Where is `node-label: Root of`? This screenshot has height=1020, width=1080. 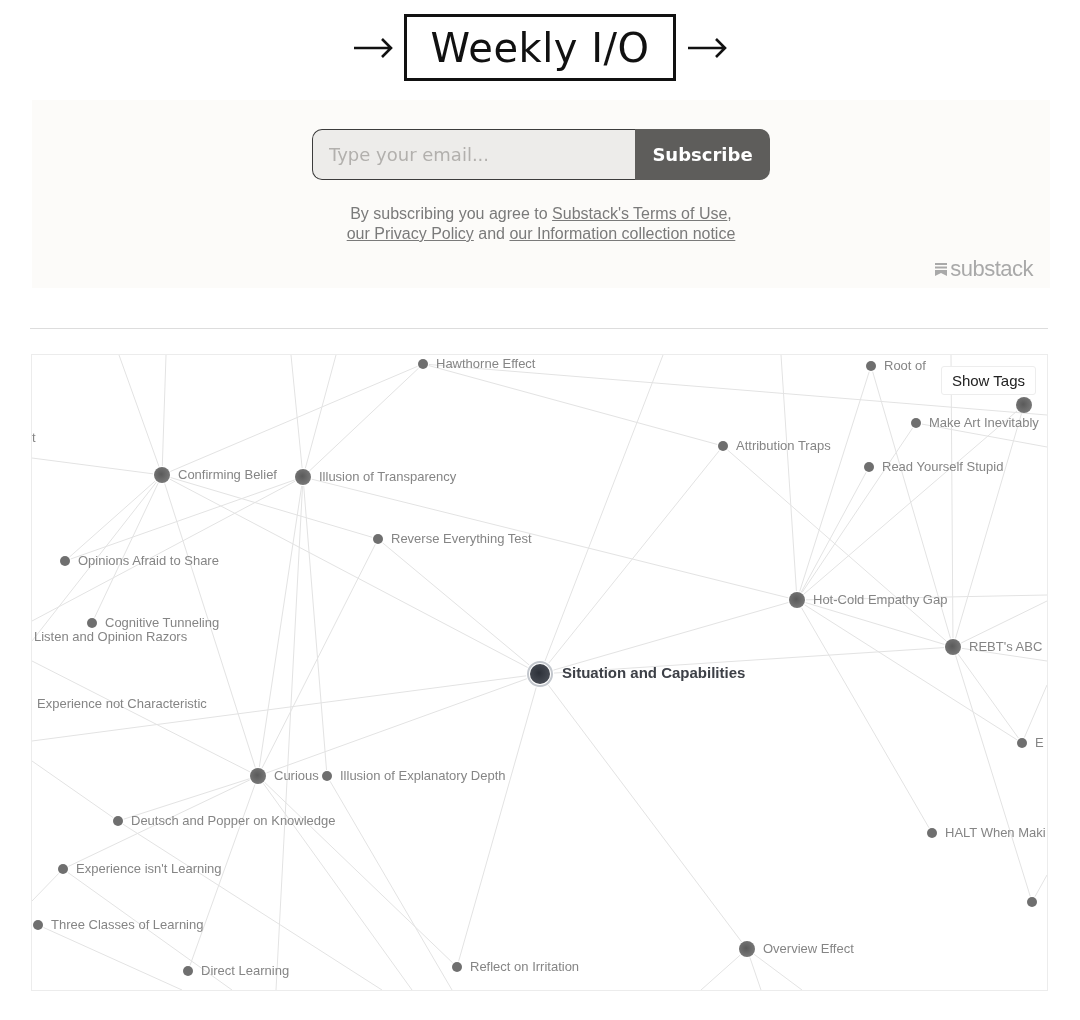 node-label: Root of is located at coordinates (905, 366).